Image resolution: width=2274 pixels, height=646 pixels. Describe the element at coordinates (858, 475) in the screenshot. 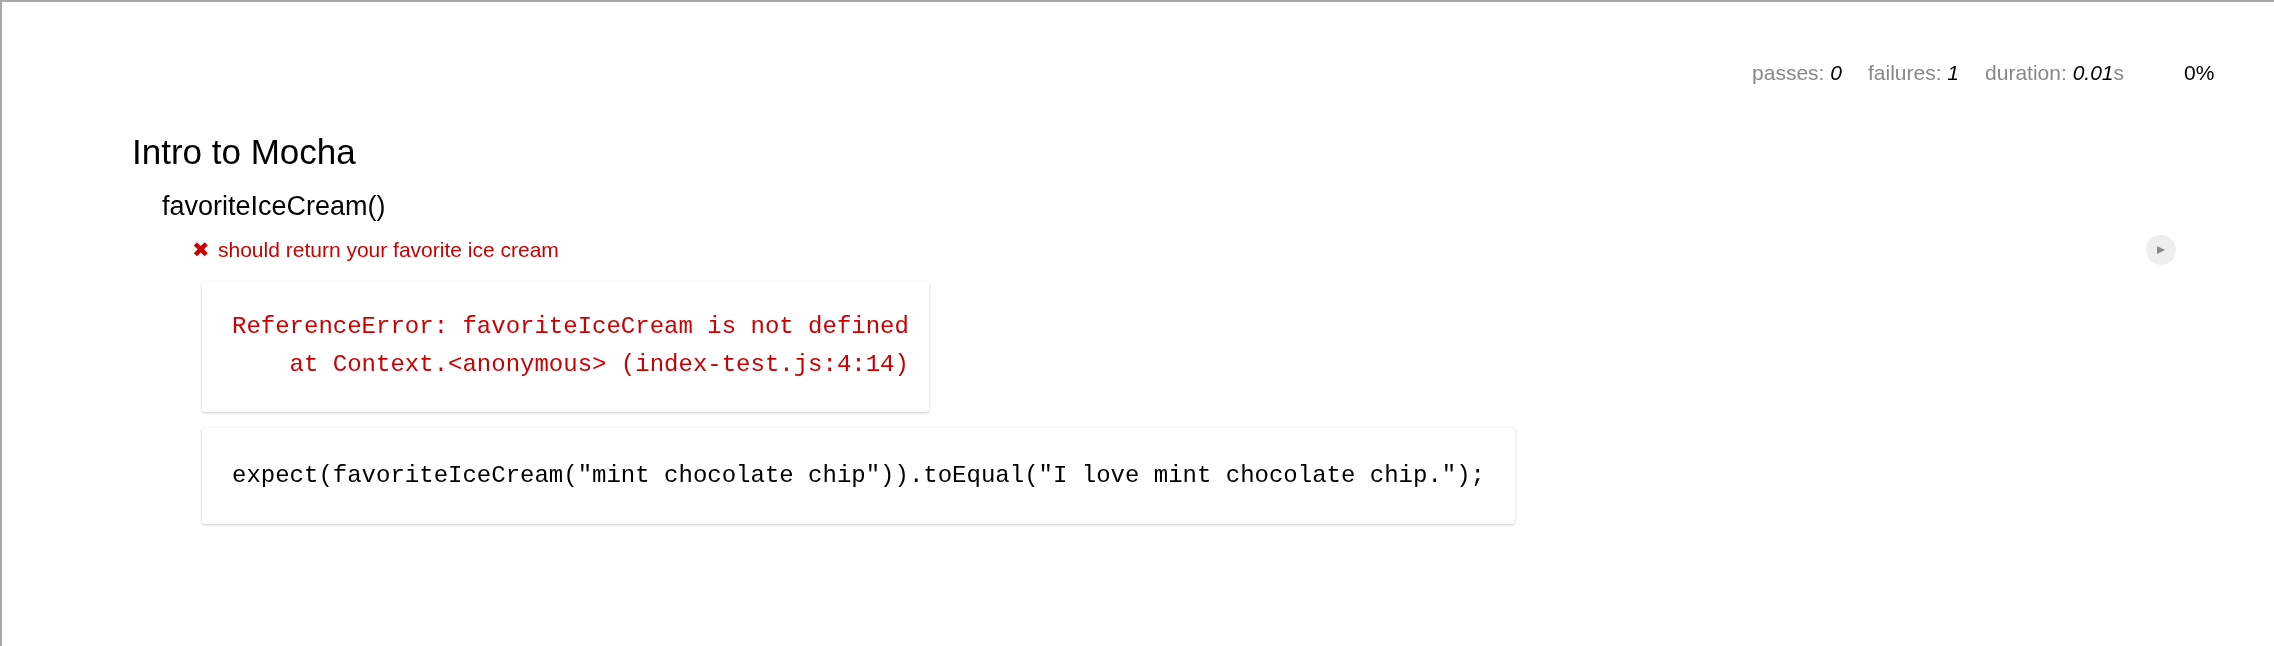

I see `code-block: expect(favoriteIceCream("mint chocolate chip")).toEqual("I love mint chocolate chip.");` at that location.